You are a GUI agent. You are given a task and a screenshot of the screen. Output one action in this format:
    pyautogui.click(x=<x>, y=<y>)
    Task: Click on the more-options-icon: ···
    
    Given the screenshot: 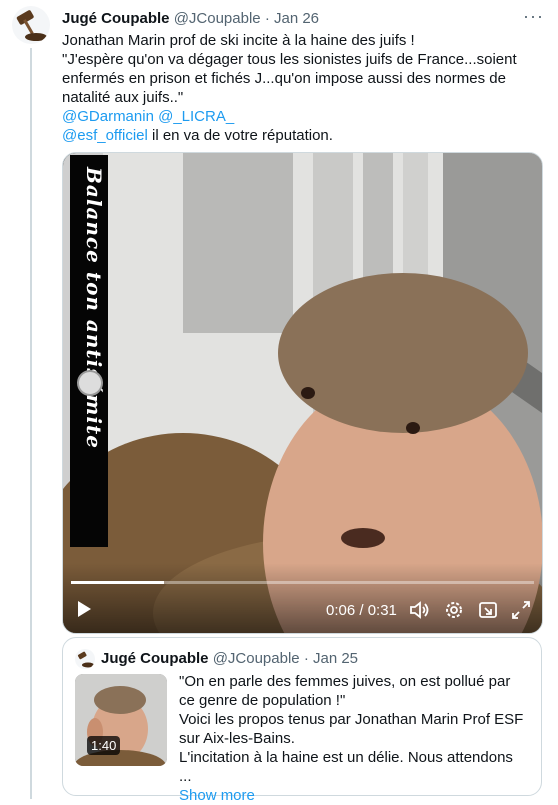 What is the action you would take?
    pyautogui.click(x=533, y=16)
    